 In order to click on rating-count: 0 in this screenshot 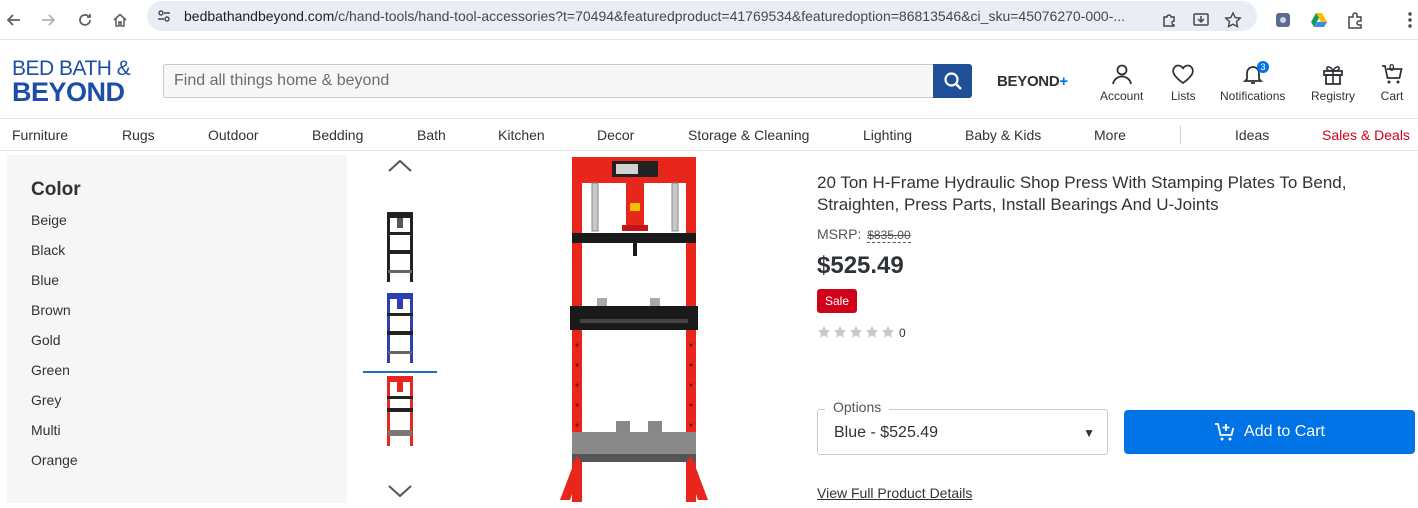, I will do `click(902, 333)`.